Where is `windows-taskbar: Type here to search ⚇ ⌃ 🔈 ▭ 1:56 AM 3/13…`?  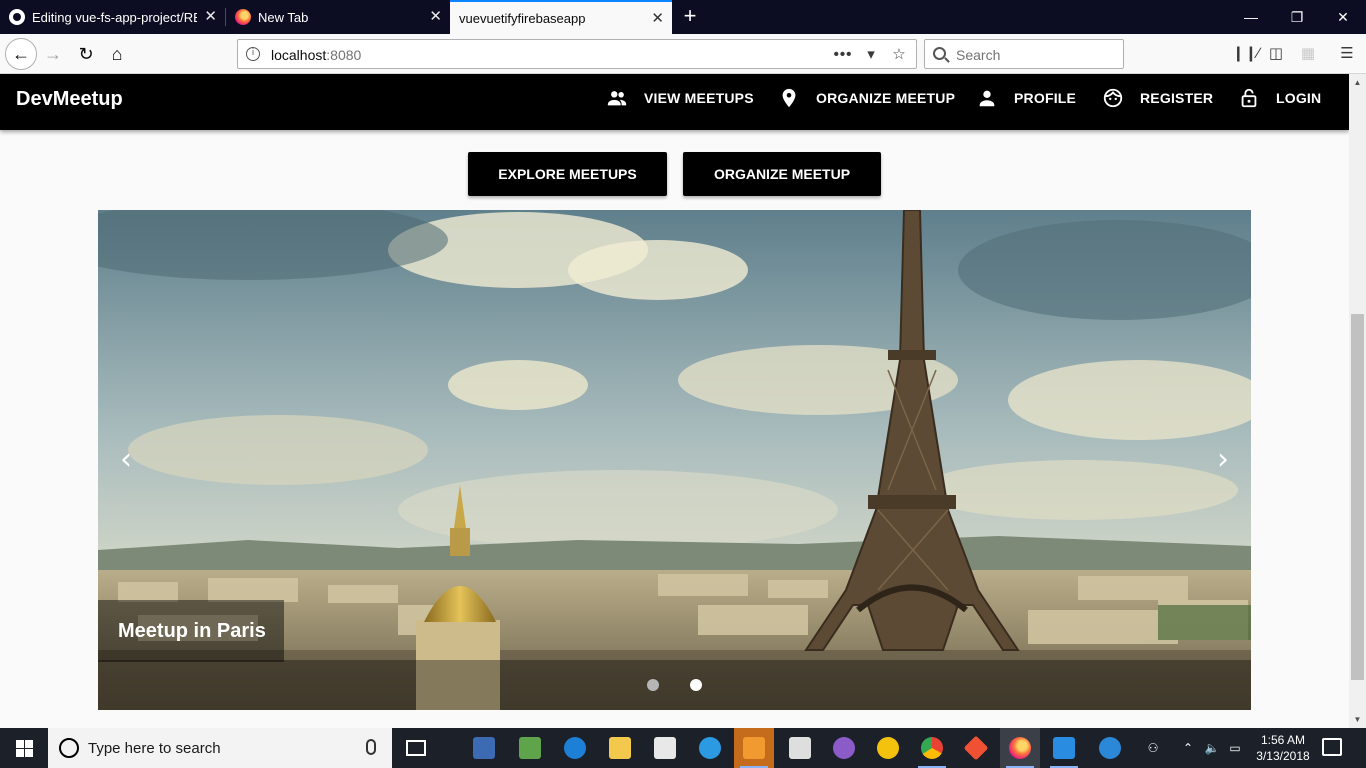 windows-taskbar: Type here to search ⚇ ⌃ 🔈 ▭ 1:56 AM 3/13… is located at coordinates (683, 748).